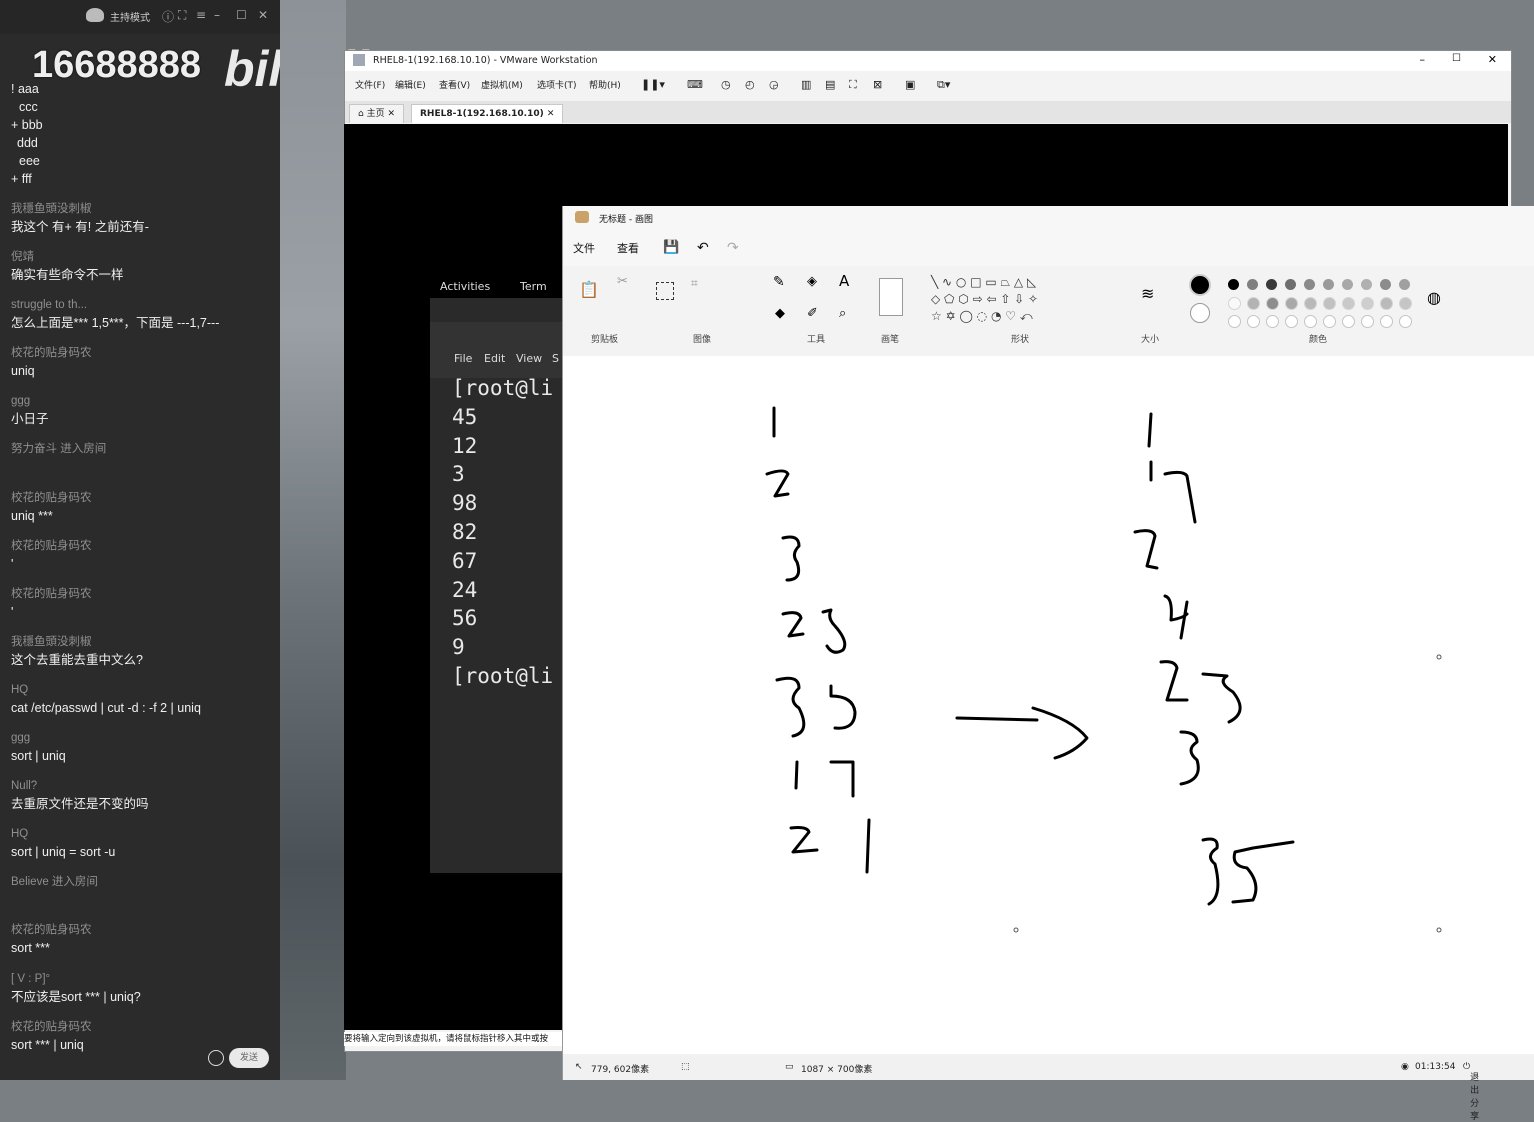 Image resolution: width=1534 pixels, height=1122 pixels. Describe the element at coordinates (653, 84) in the screenshot. I see `pause-icon: ❚❚▾` at that location.